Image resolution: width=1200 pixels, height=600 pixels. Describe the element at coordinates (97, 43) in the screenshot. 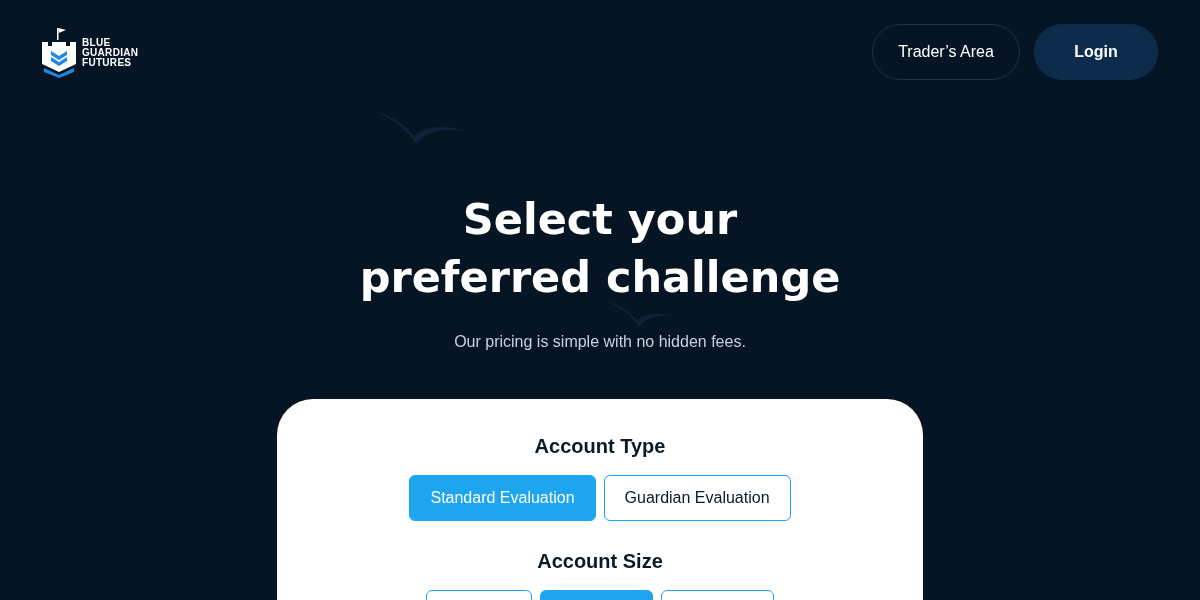

I see `logo-text: BLUE` at that location.